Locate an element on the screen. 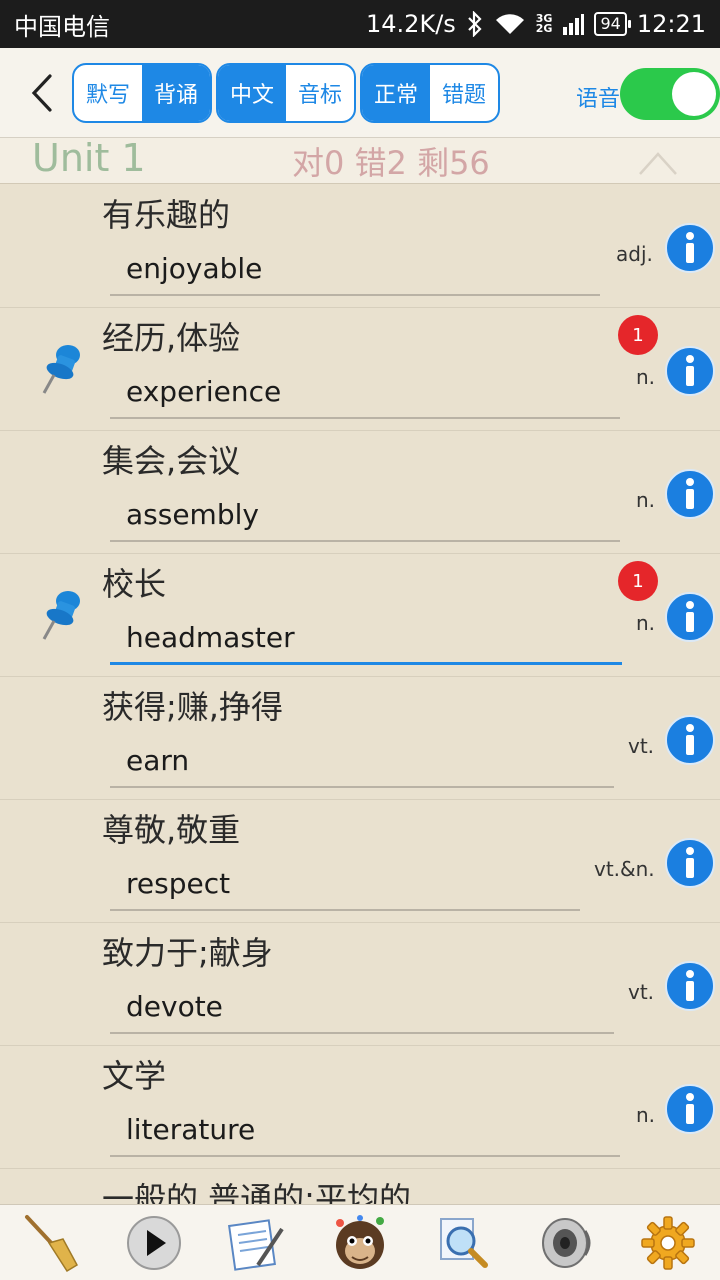 This screenshot has width=720, height=1280. notes-button is located at coordinates (257, 1243).